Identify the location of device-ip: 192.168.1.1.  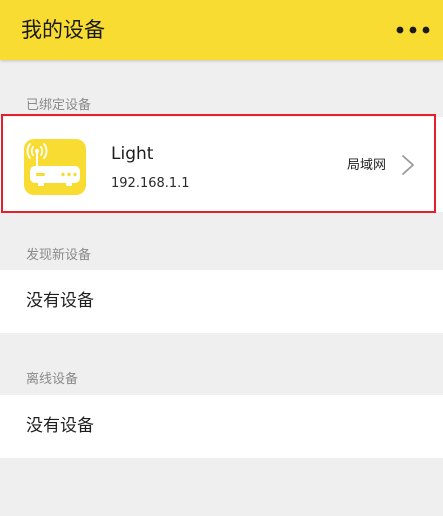
(150, 183).